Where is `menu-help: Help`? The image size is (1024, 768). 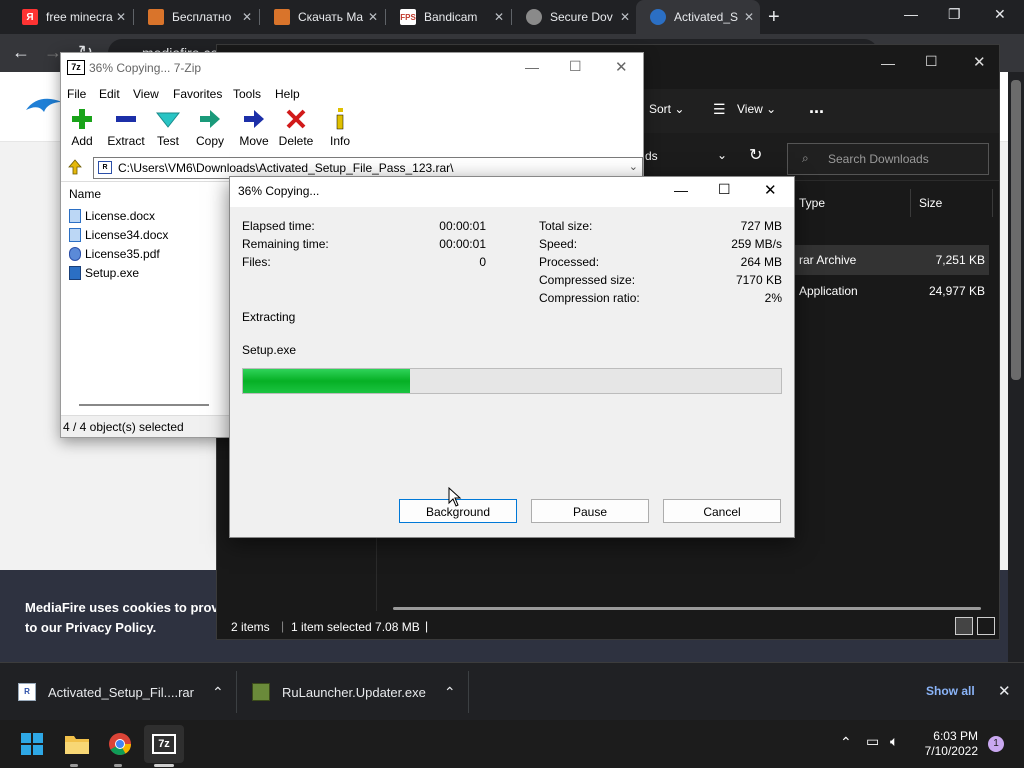
menu-help: Help is located at coordinates (287, 94).